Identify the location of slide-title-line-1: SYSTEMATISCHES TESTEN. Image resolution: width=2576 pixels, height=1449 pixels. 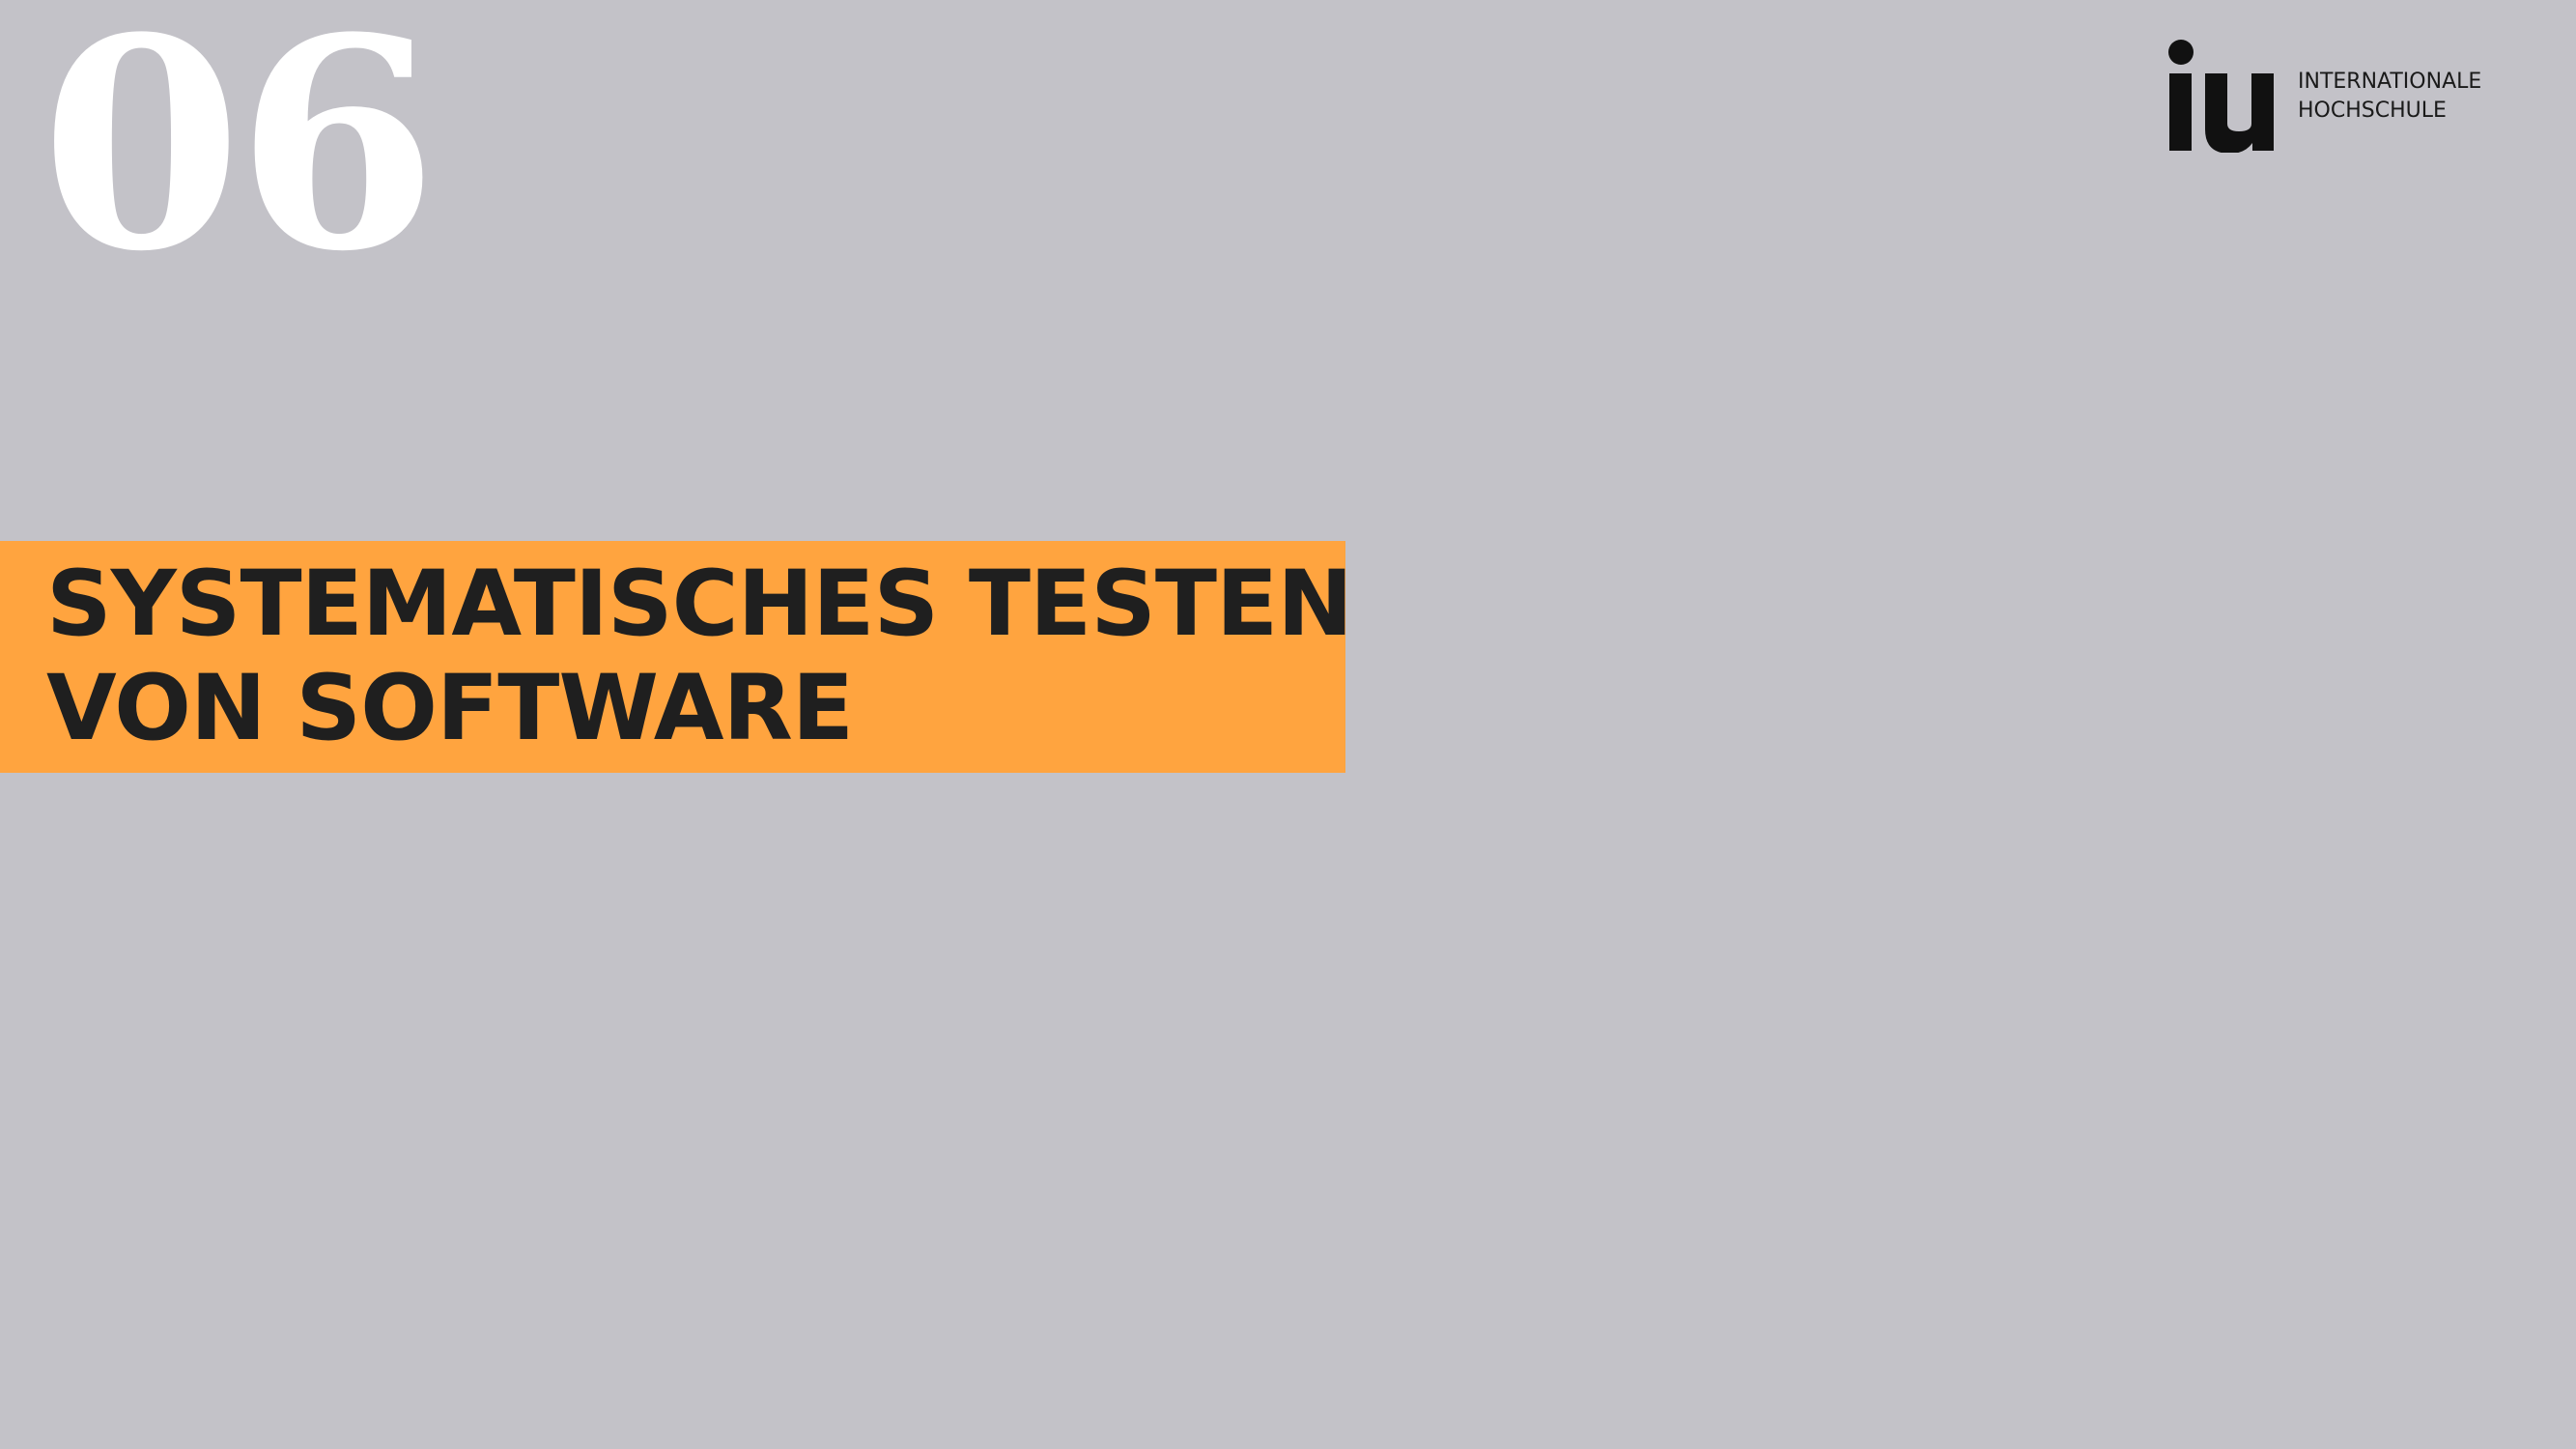
(699, 604).